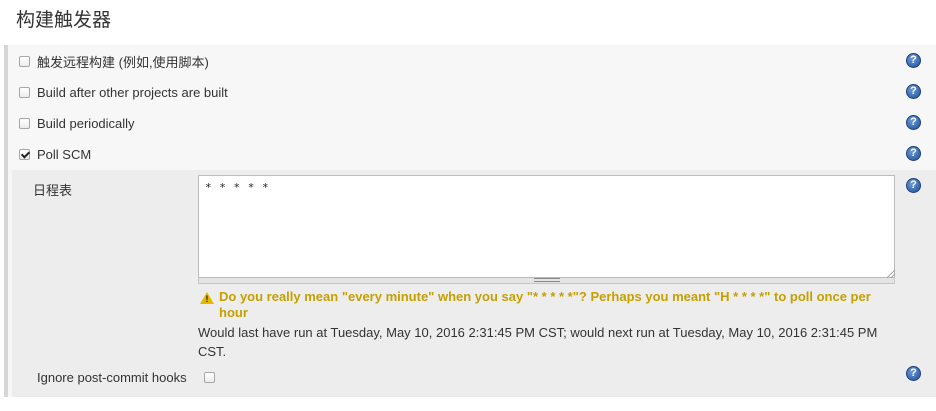 This screenshot has height=411, width=936. What do you see at coordinates (132, 92) in the screenshot?
I see `trigger-after-other-label: Build after other projects are built` at bounding box center [132, 92].